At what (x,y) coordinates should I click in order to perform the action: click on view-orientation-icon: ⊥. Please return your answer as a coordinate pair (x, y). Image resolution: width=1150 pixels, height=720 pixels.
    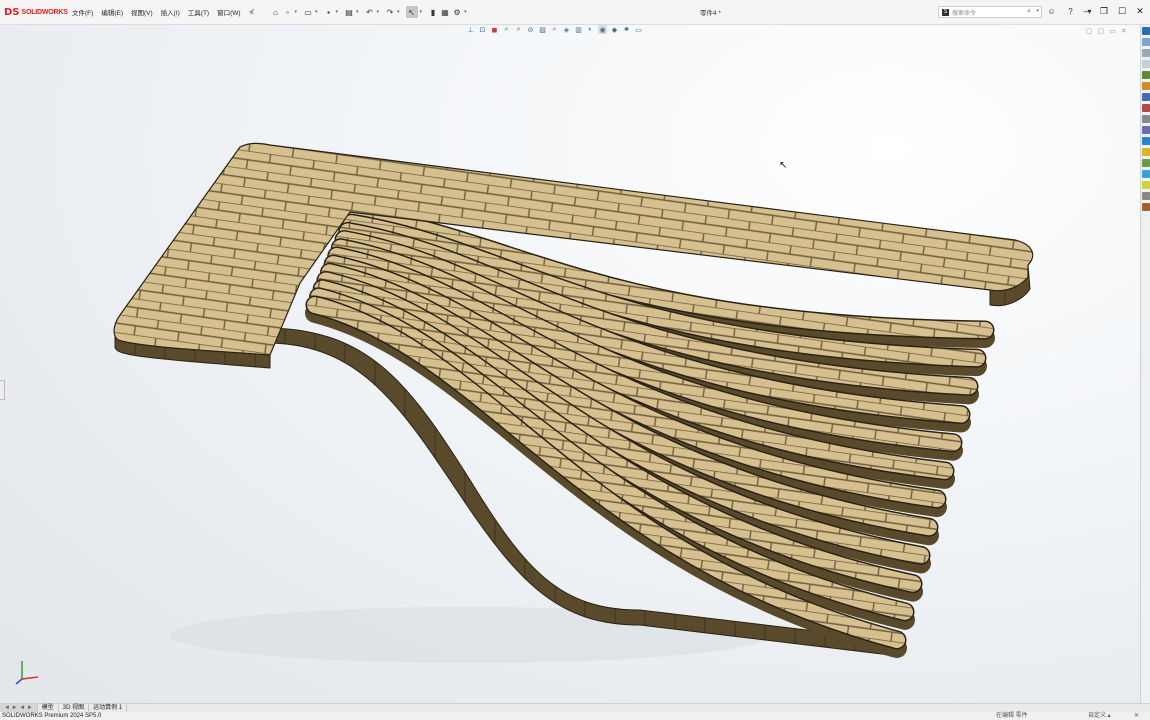
    Looking at the image, I should click on (470, 29).